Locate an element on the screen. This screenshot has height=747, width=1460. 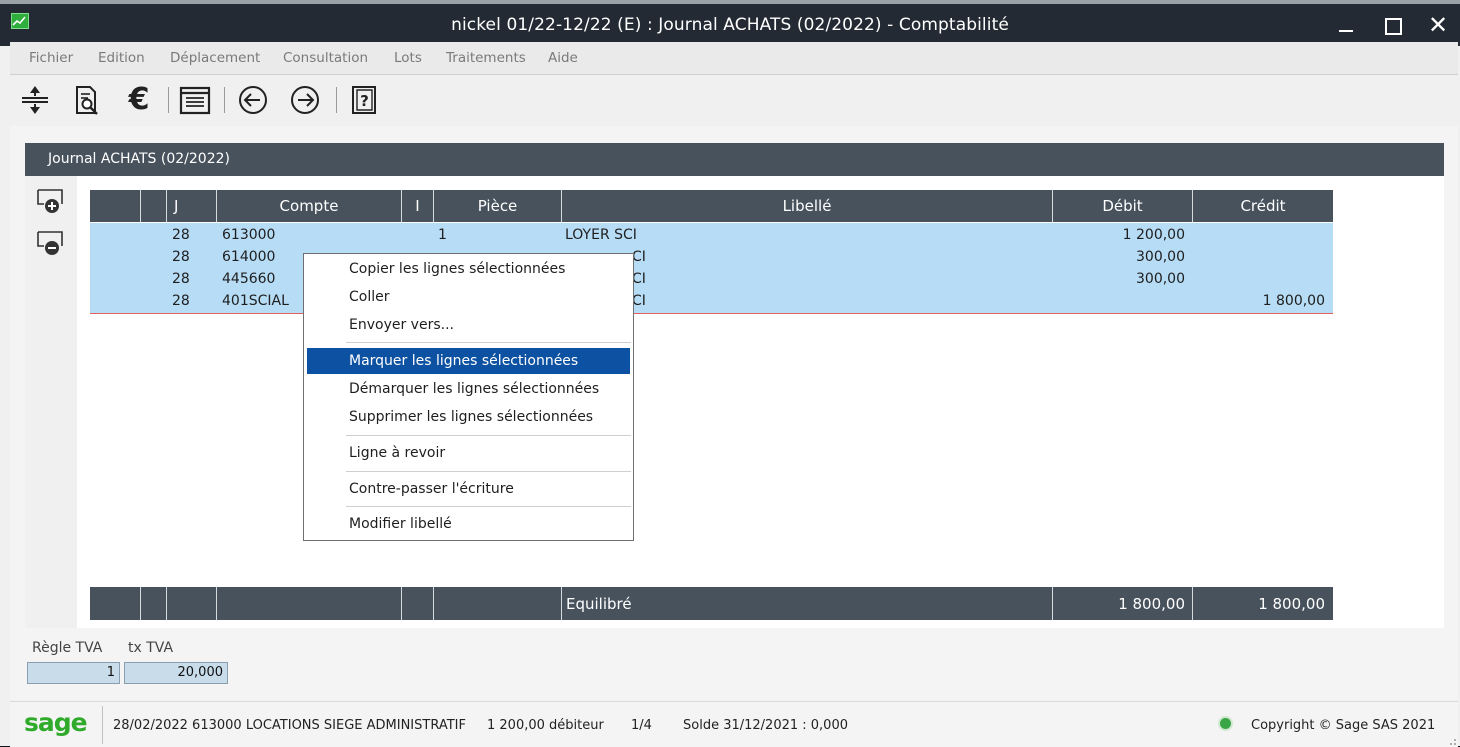
menu-item-label: Supprimer les lignes sélectionnées is located at coordinates (471, 417).